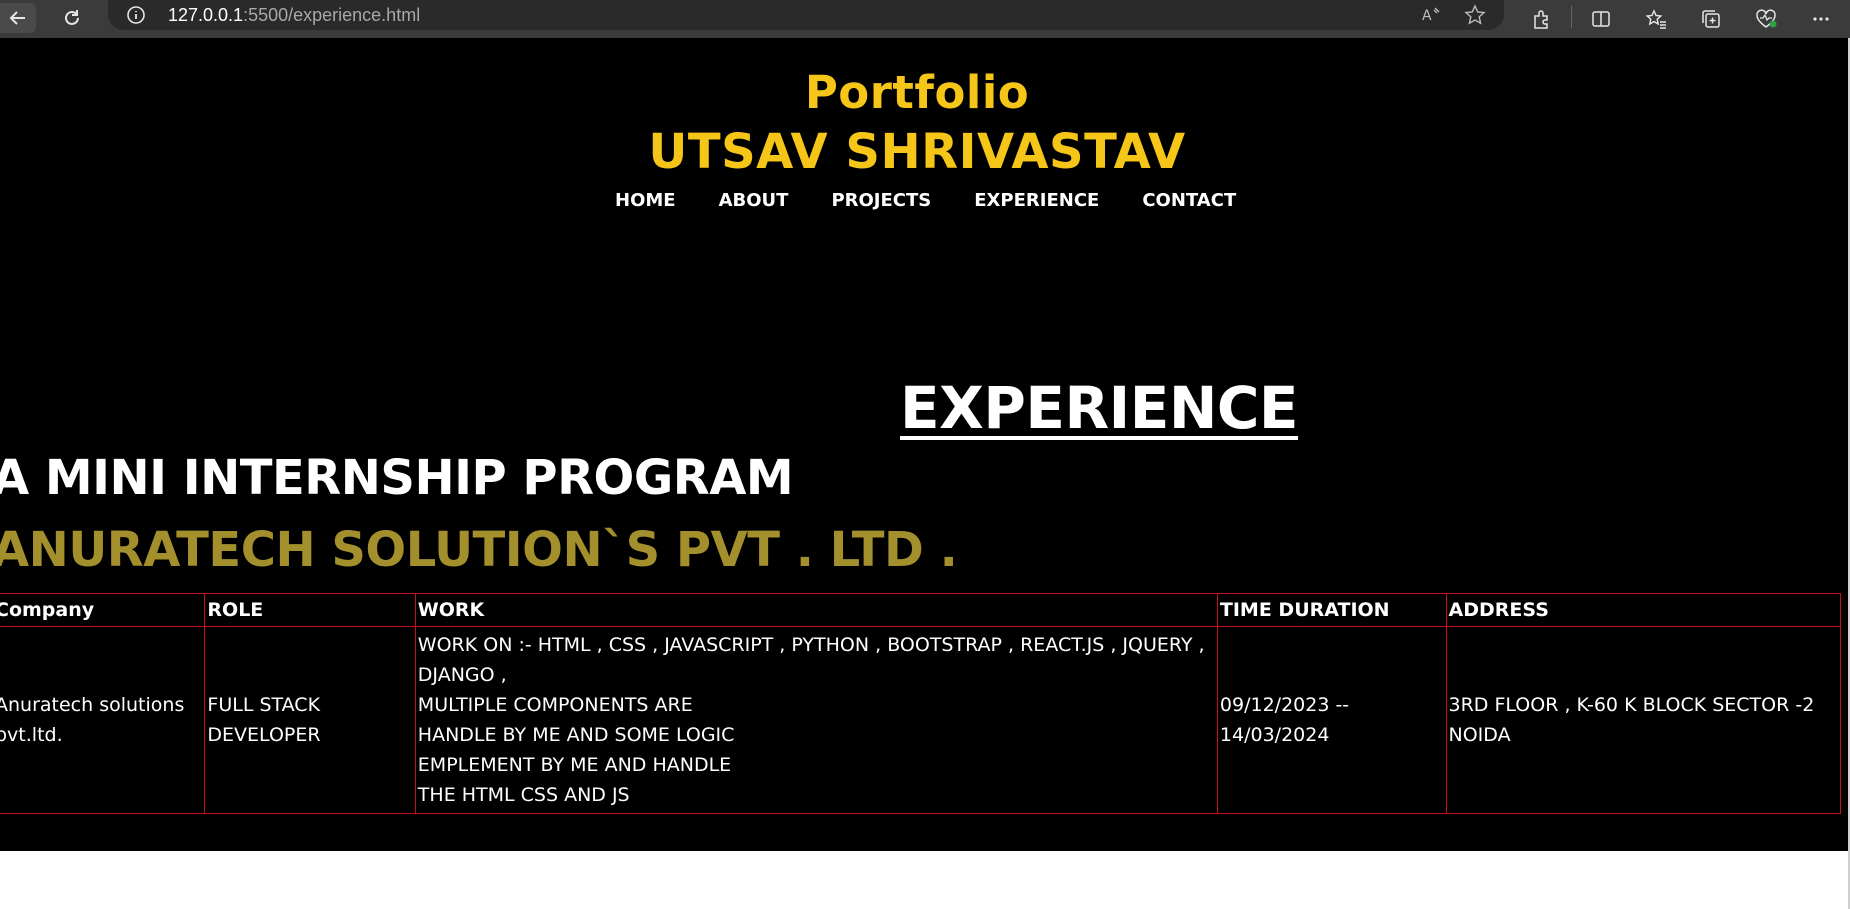 The width and height of the screenshot is (1850, 909). Describe the element at coordinates (754, 200) in the screenshot. I see `nav-about: ABOUT` at that location.